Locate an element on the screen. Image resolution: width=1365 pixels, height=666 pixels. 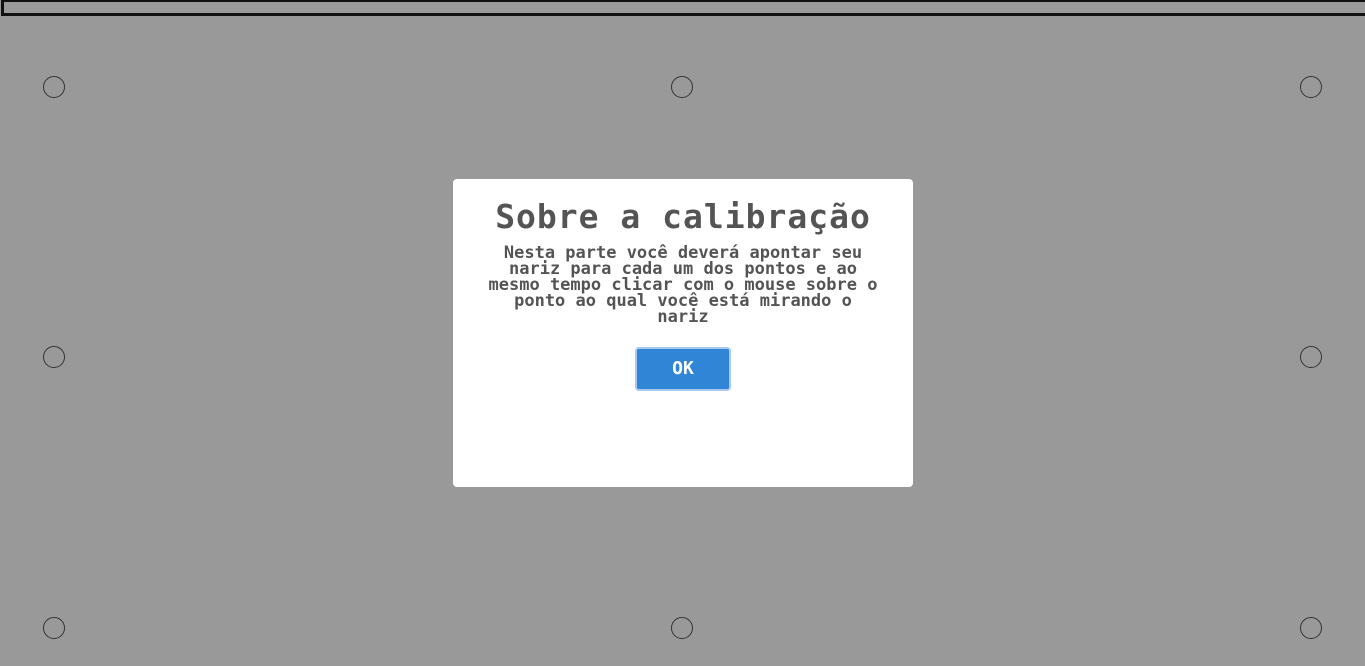
calibration-point-top-center is located at coordinates (682, 87).